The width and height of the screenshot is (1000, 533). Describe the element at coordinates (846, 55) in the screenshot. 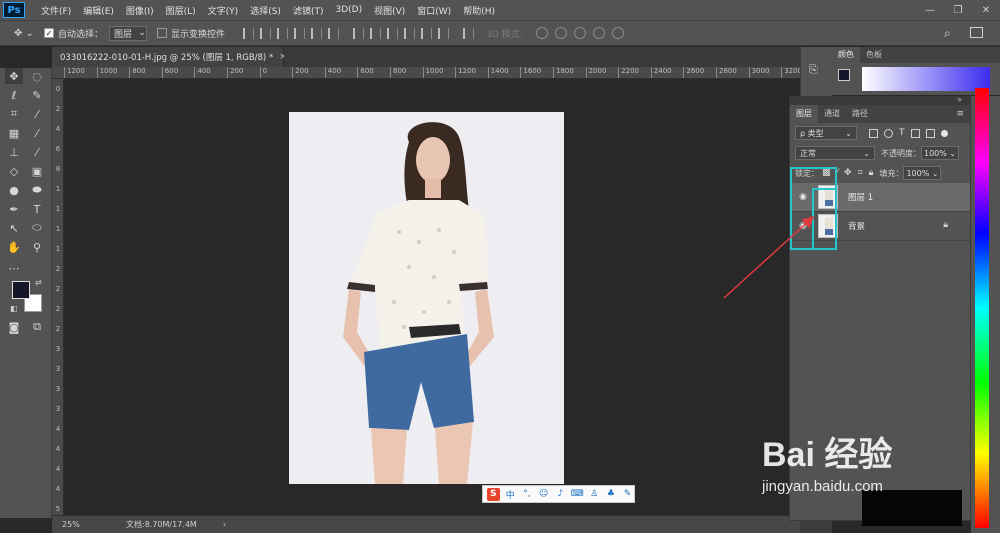

I see `tab-color: 颜色` at that location.